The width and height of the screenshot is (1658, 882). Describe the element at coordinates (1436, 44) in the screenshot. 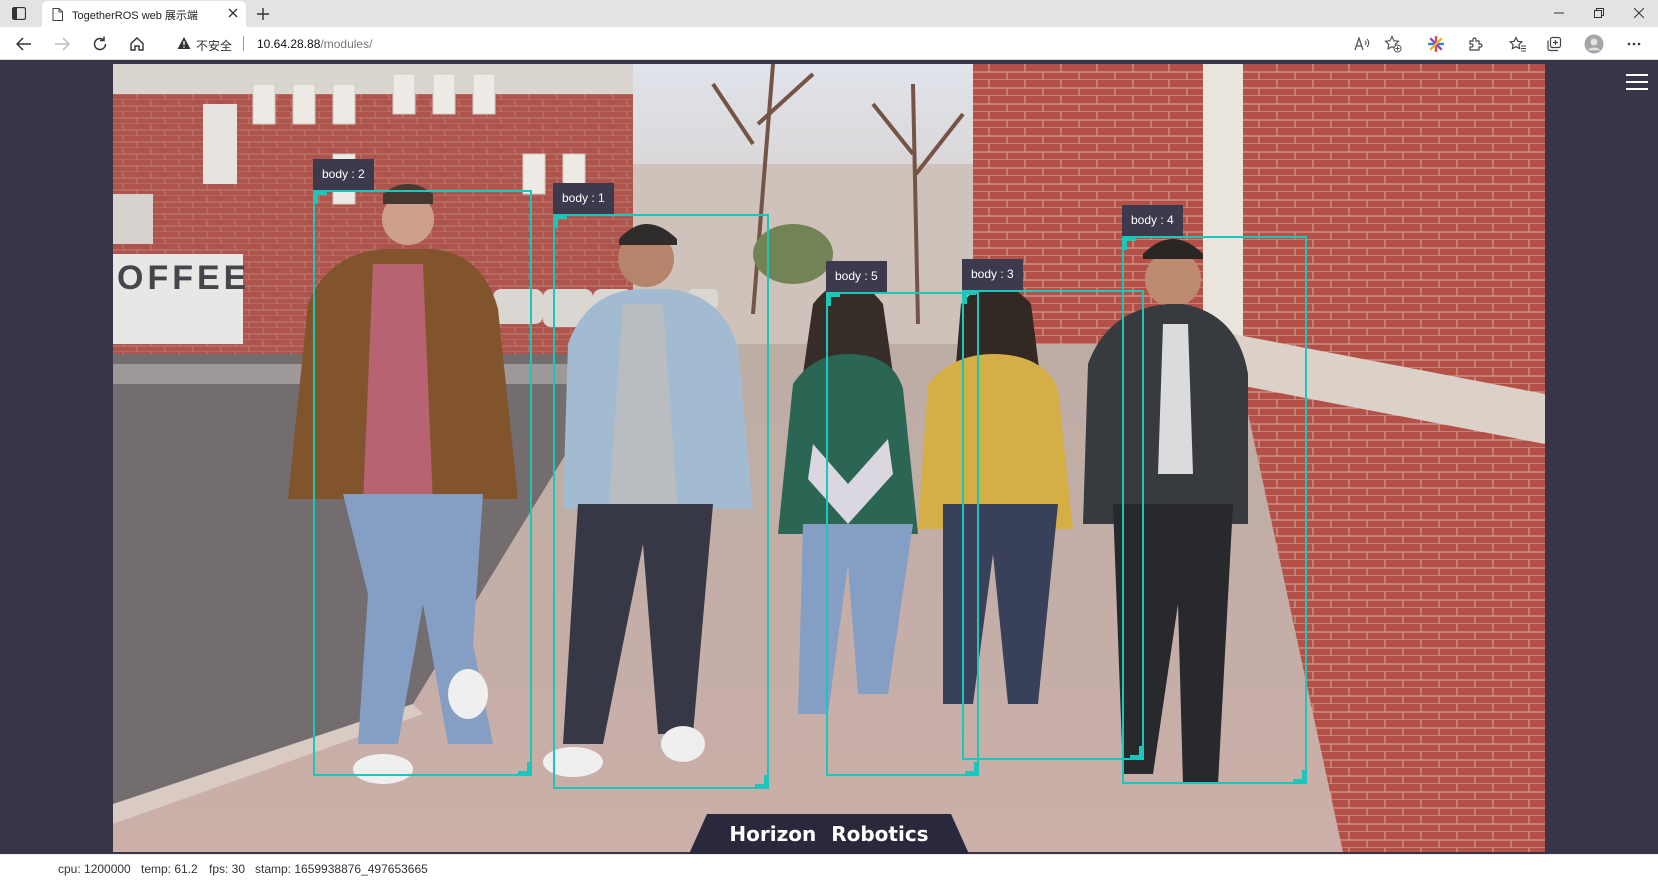

I see `extension-colorful-icon` at that location.